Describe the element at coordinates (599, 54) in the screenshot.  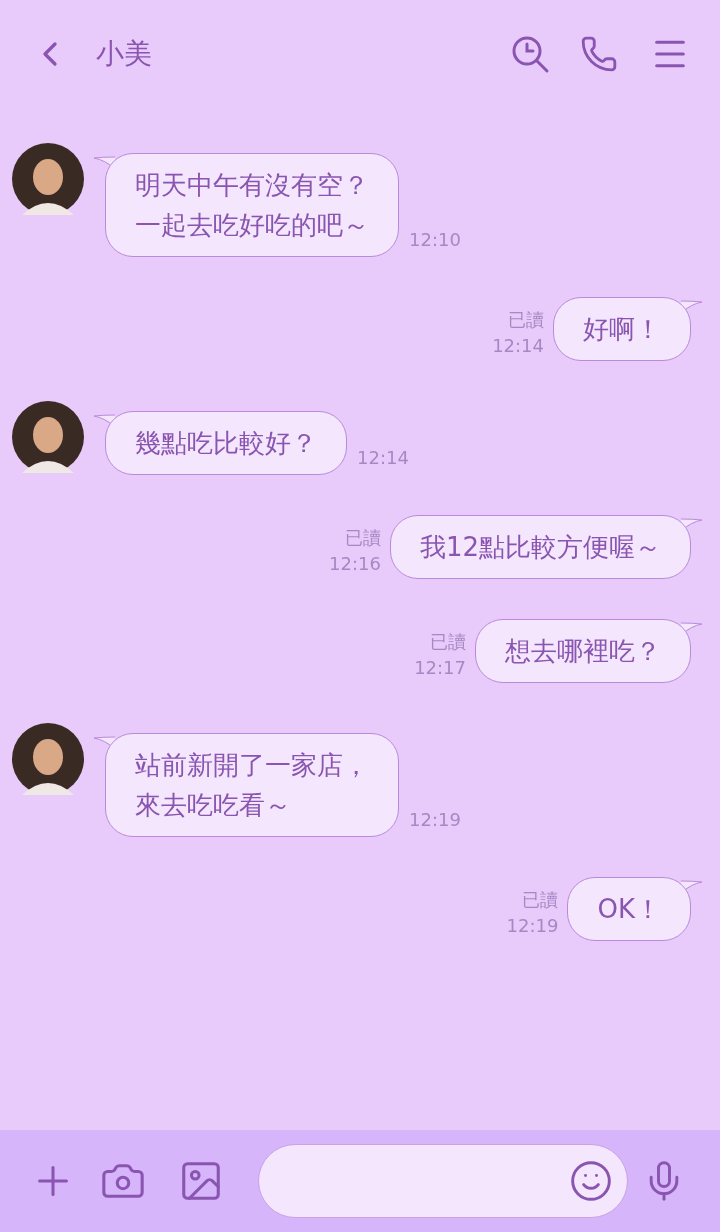
I see `call-button` at that location.